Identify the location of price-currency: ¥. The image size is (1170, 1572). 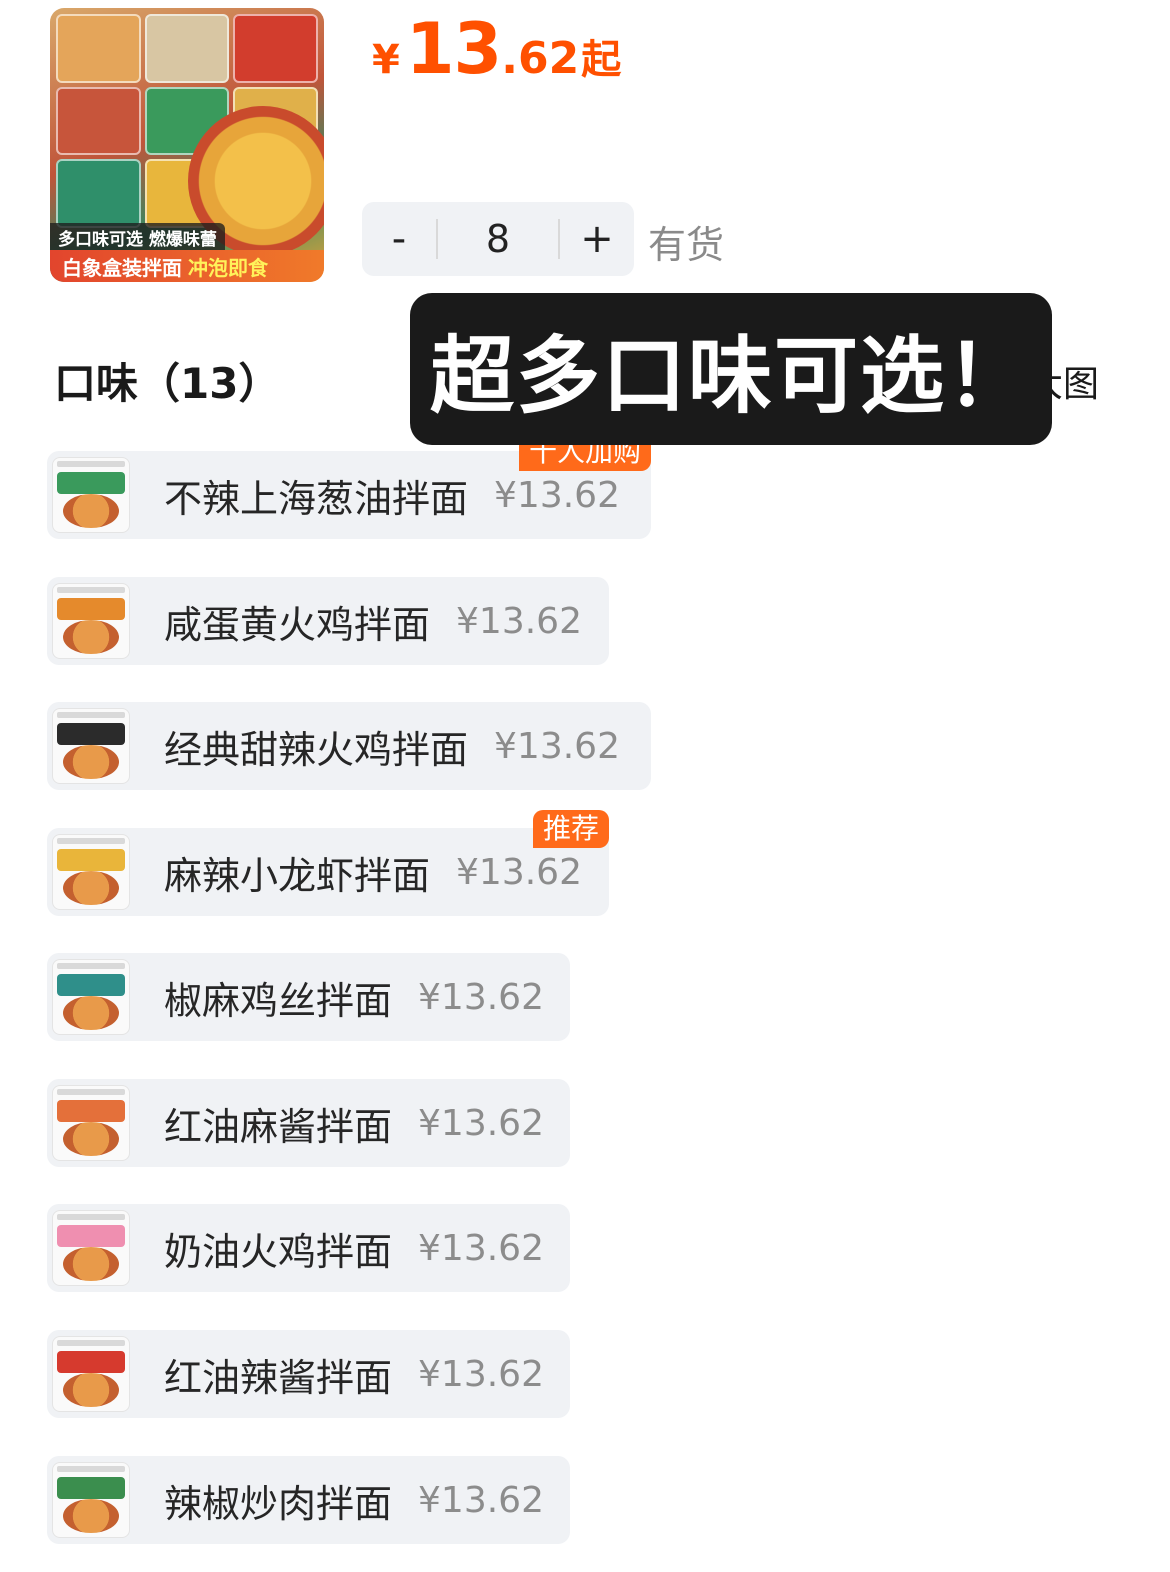
(386, 60).